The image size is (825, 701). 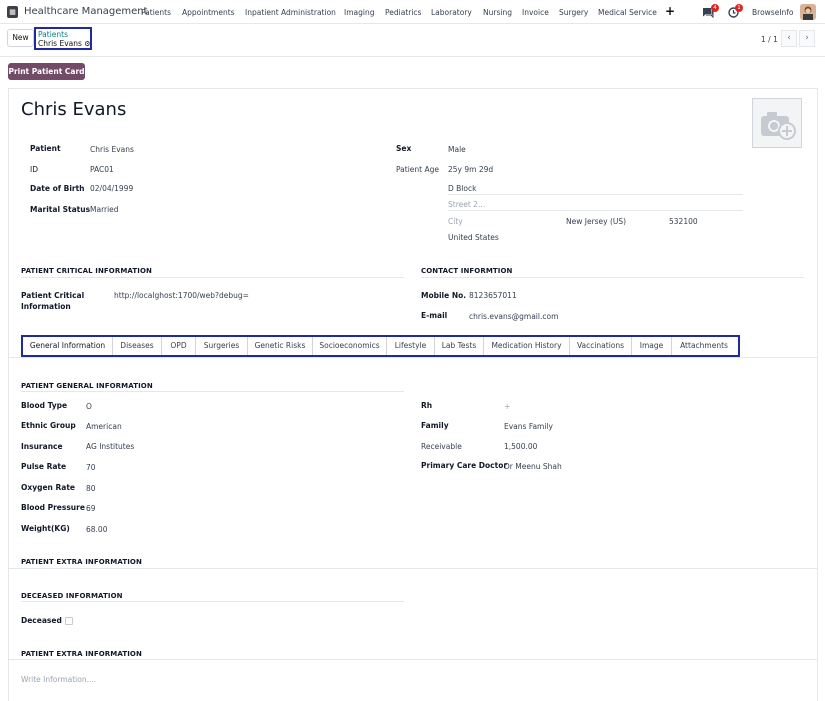 I want to click on menu-inpatient-administration: Inpatient Administration, so click(x=290, y=12).